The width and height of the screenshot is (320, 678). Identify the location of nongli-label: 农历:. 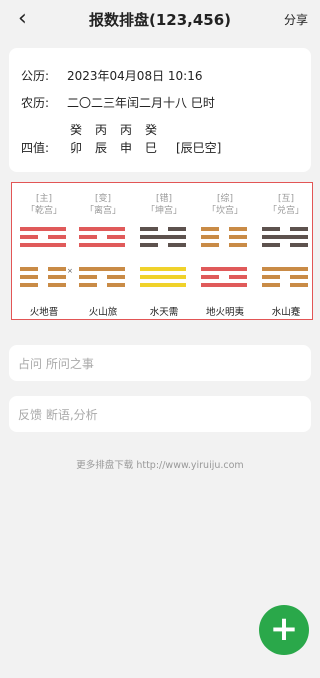
(35, 103).